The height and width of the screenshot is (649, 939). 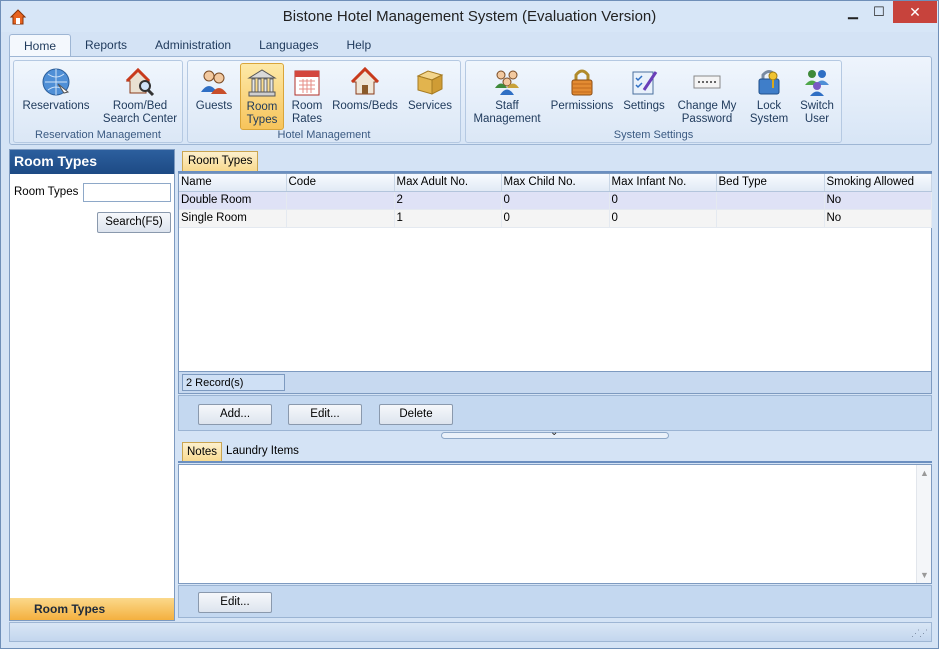 What do you see at coordinates (644, 96) in the screenshot?
I see `settings-button: Settings` at bounding box center [644, 96].